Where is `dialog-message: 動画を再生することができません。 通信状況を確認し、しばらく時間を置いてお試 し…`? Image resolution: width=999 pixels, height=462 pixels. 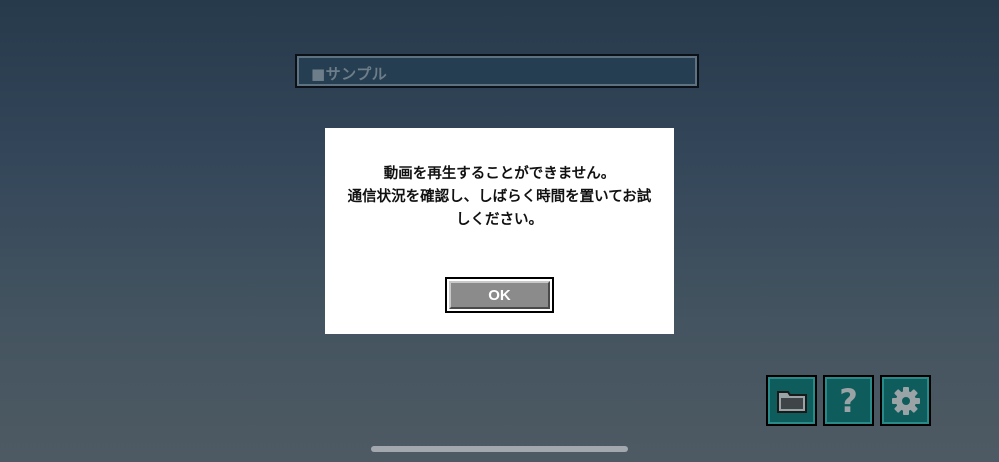
dialog-message: 動画を再生することができません。 通信状況を確認し、しばらく時間を置いてお試 し… is located at coordinates (499, 197).